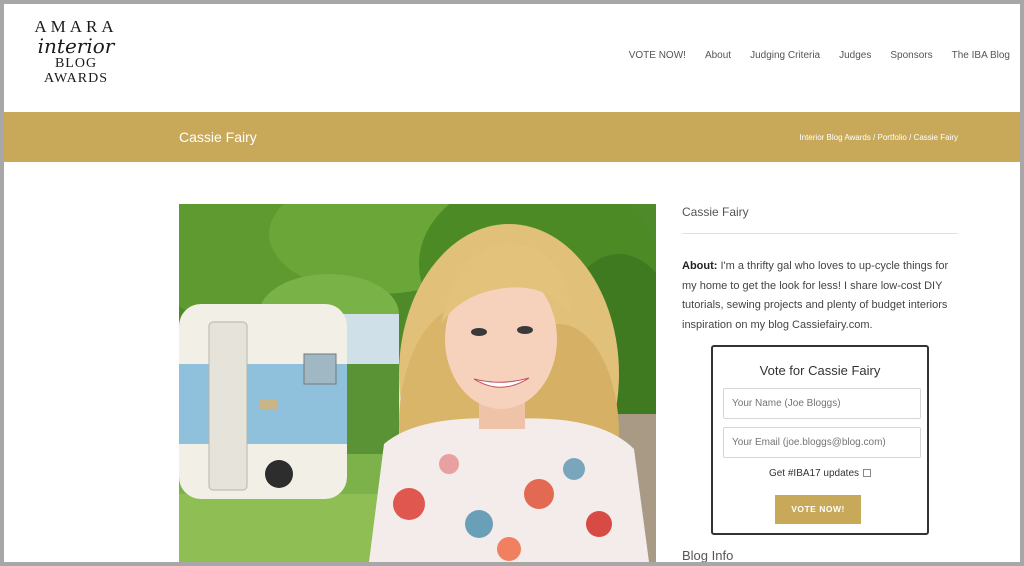 The height and width of the screenshot is (566, 1024). I want to click on updates-label: Get #IBA17 updates, so click(814, 473).